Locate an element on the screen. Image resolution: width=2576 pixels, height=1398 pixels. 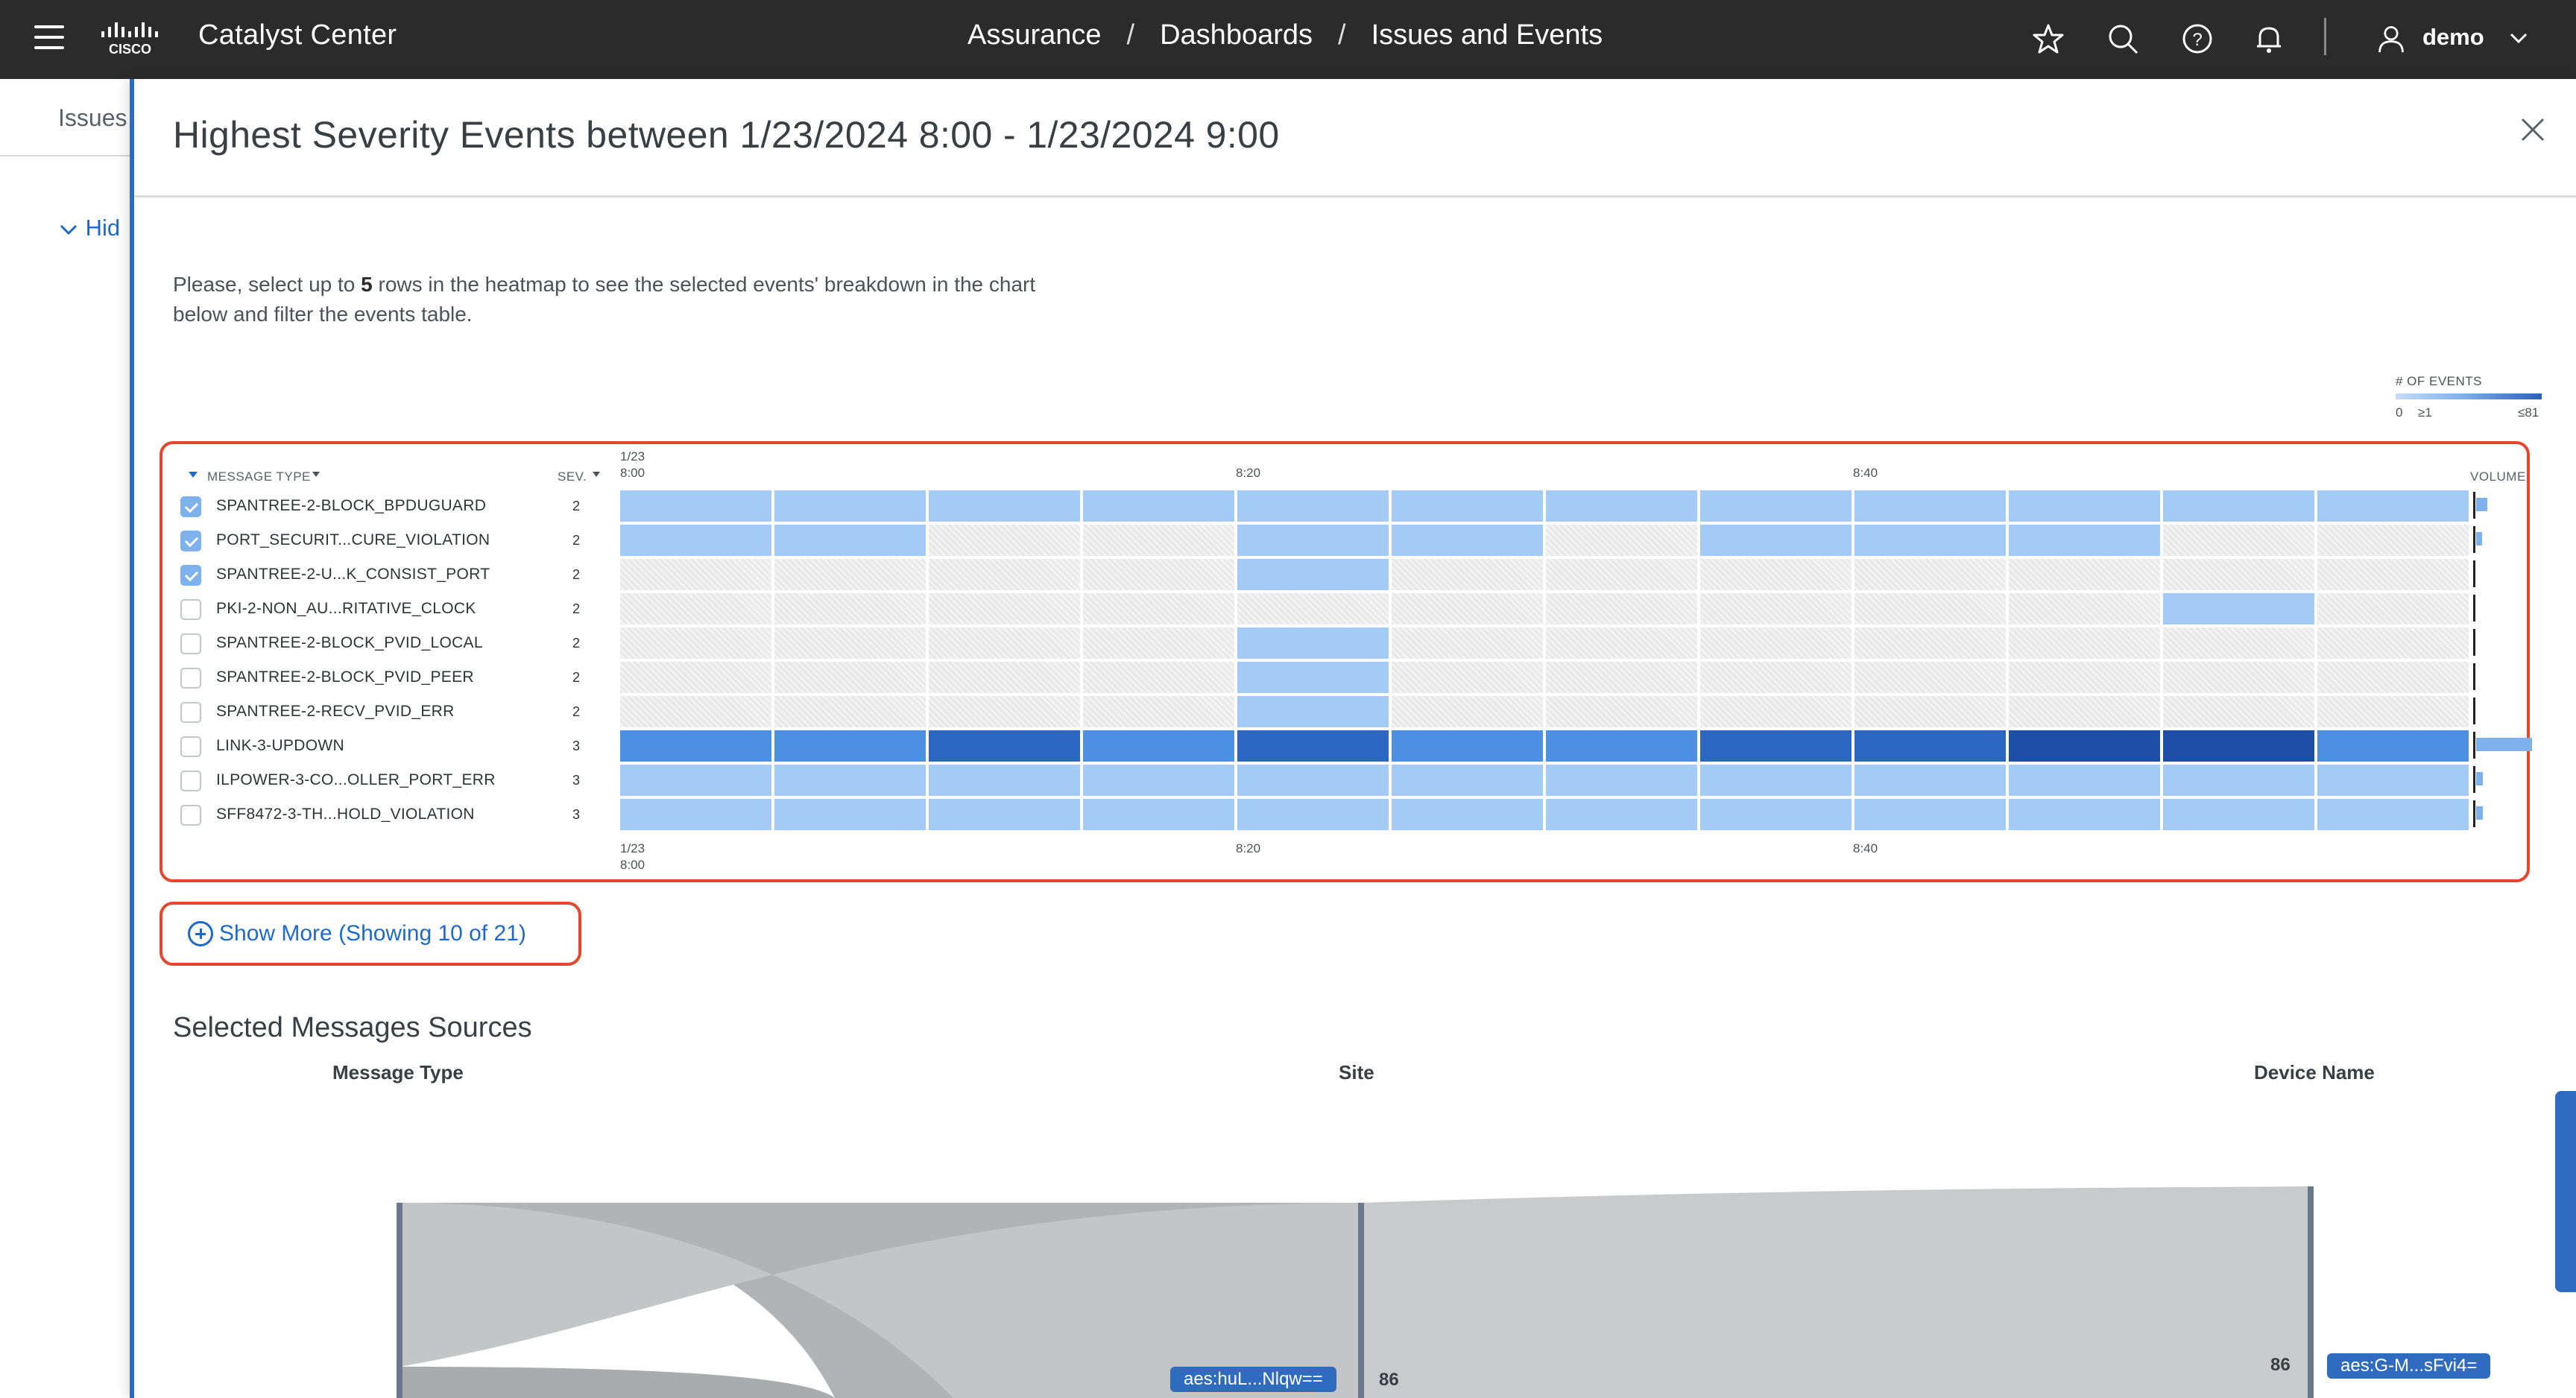
sankey-node-site is located at coordinates (1361, 1300).